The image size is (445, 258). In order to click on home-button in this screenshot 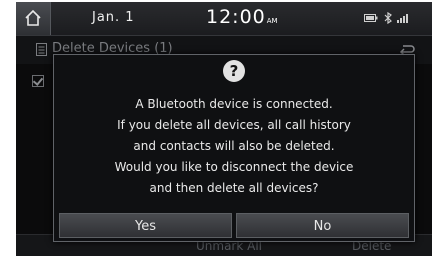, I will do `click(33, 18)`.